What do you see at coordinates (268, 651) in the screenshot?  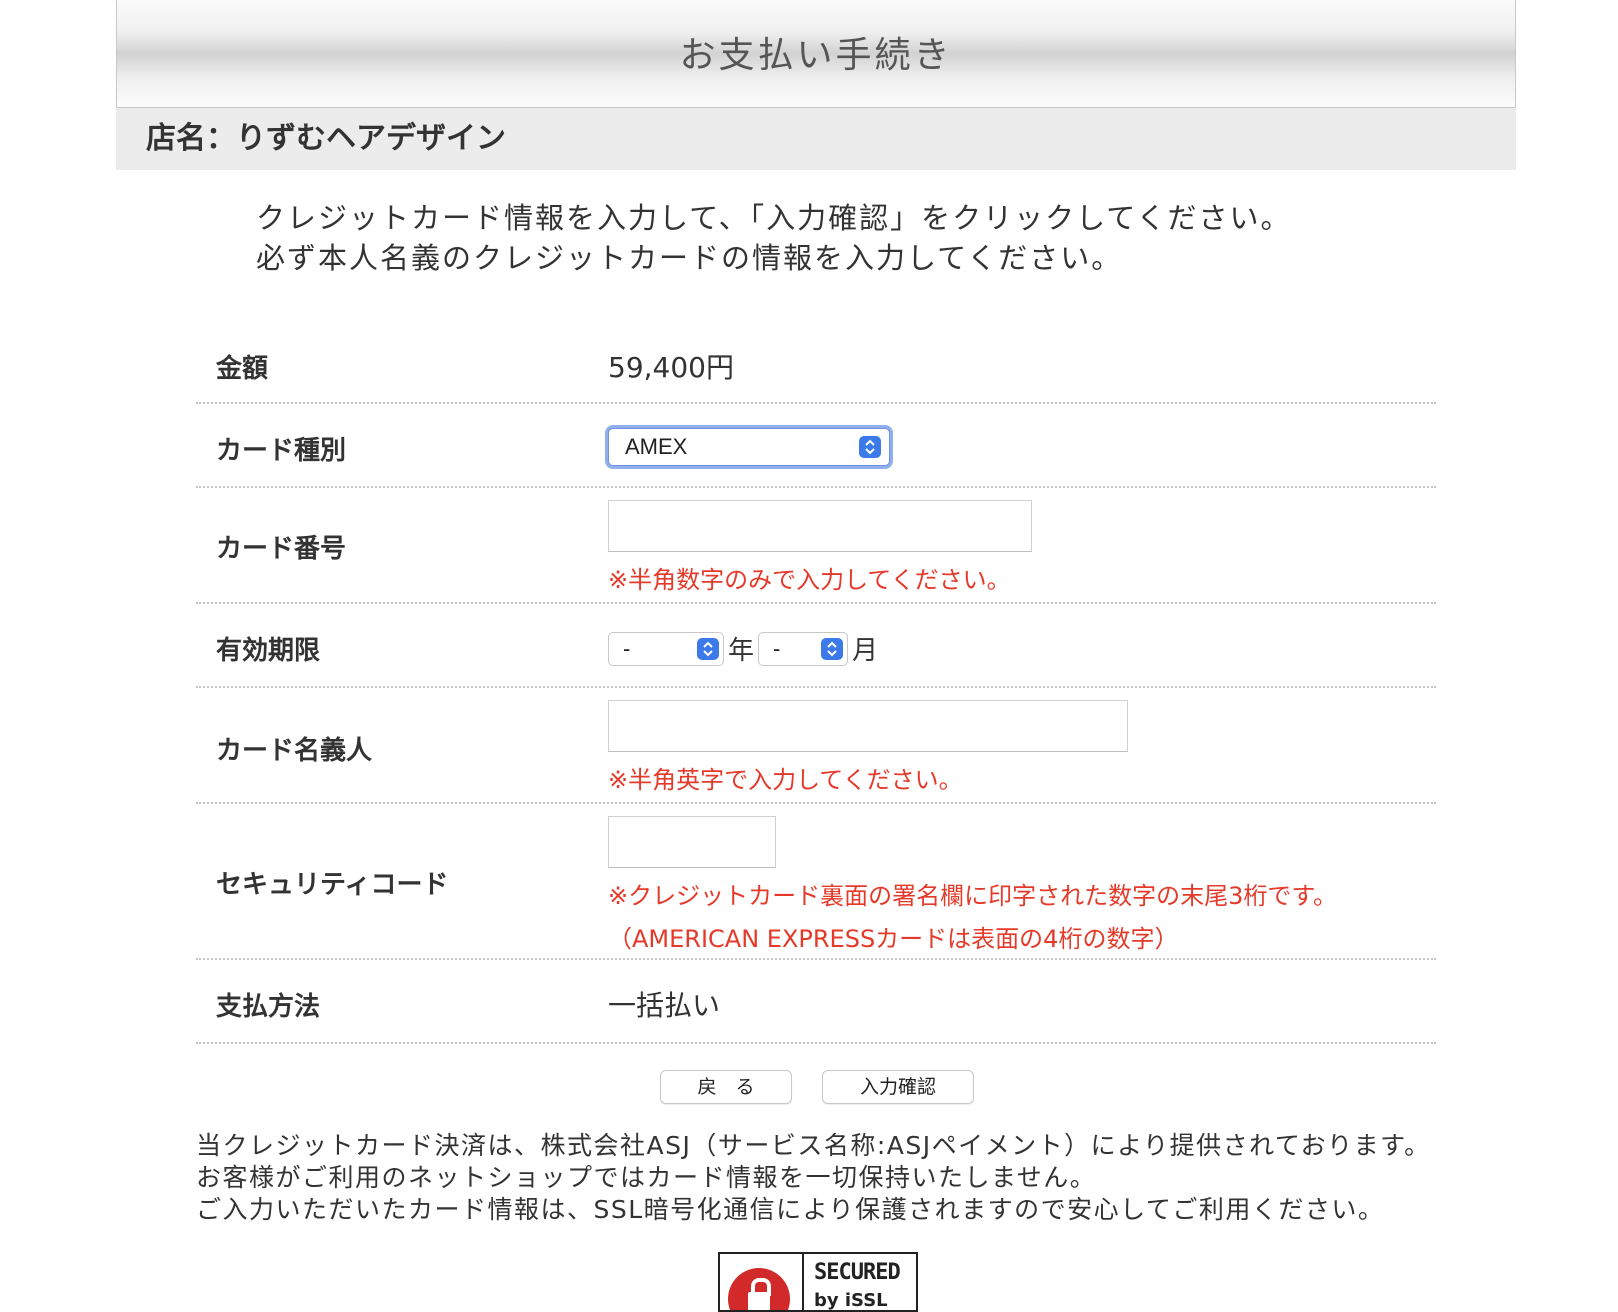 I see `expiry-label: 有効期限` at bounding box center [268, 651].